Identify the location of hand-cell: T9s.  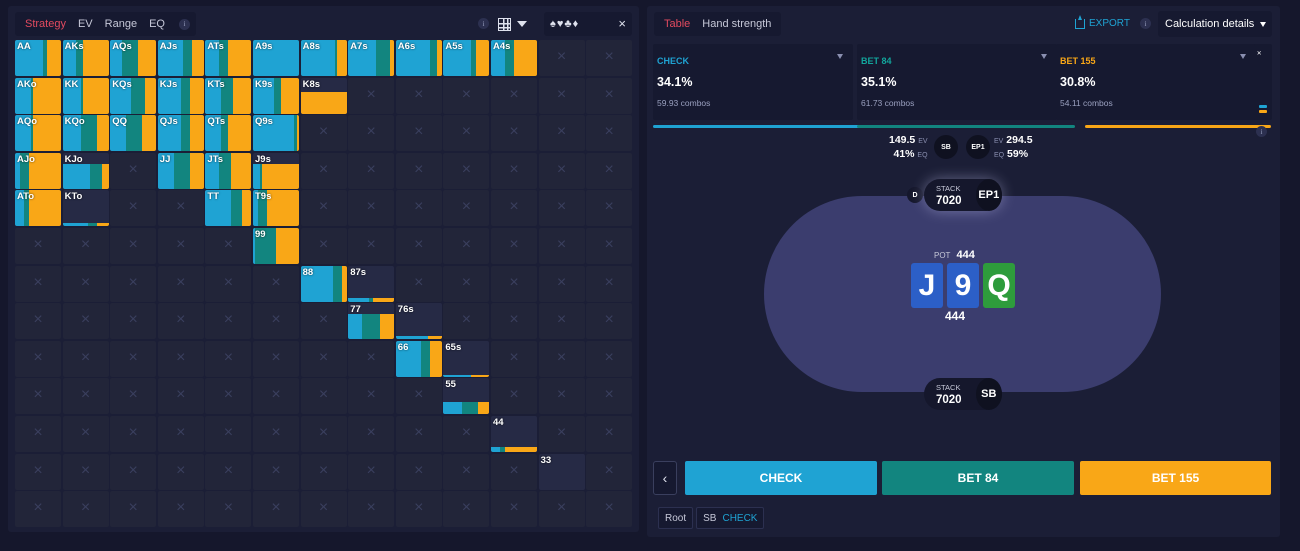
(276, 208).